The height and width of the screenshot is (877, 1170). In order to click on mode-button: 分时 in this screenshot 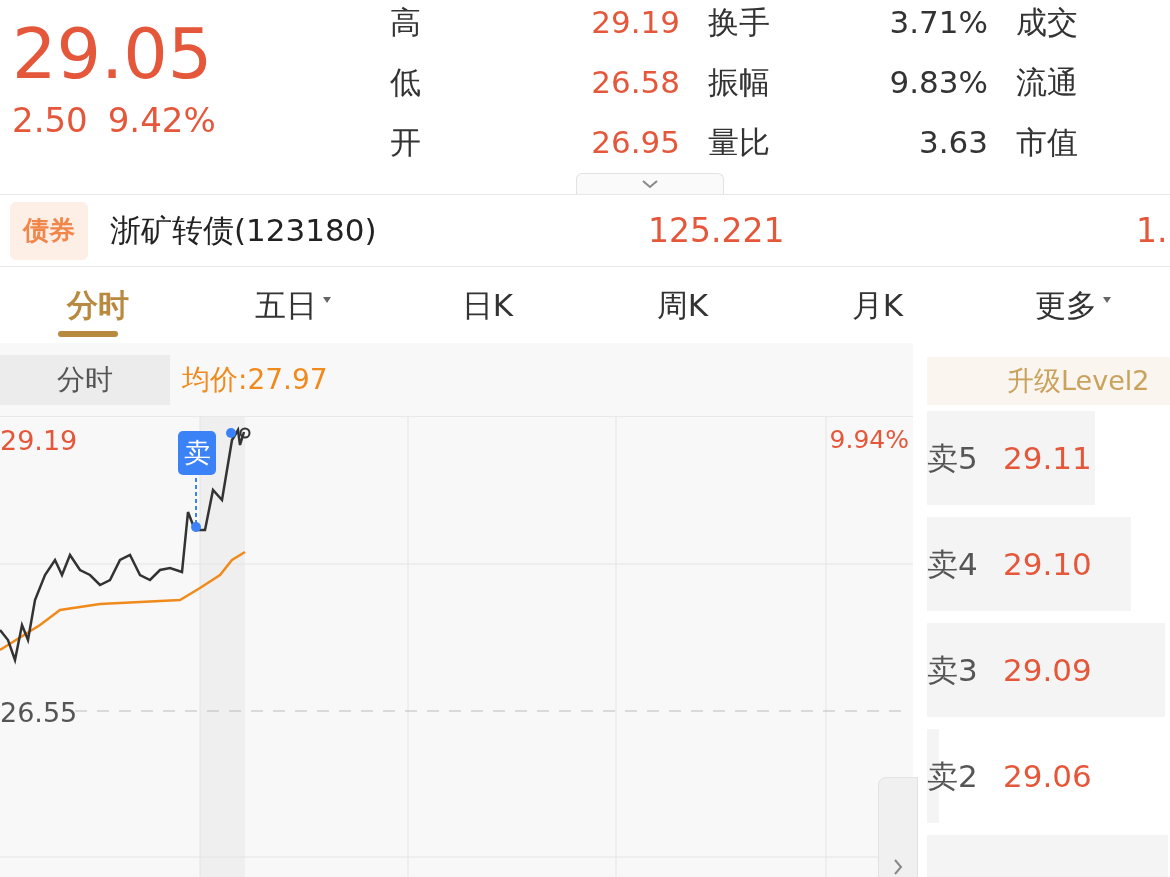, I will do `click(85, 379)`.